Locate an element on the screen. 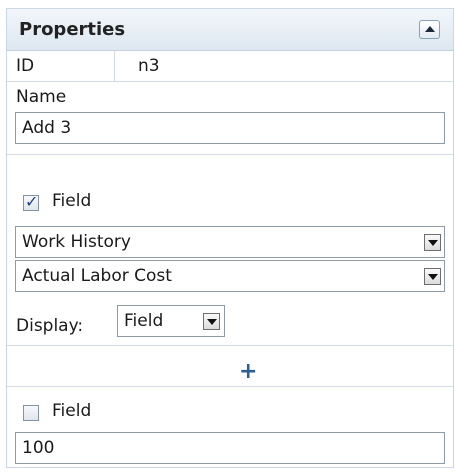  panel-title: Properties is located at coordinates (72, 29).